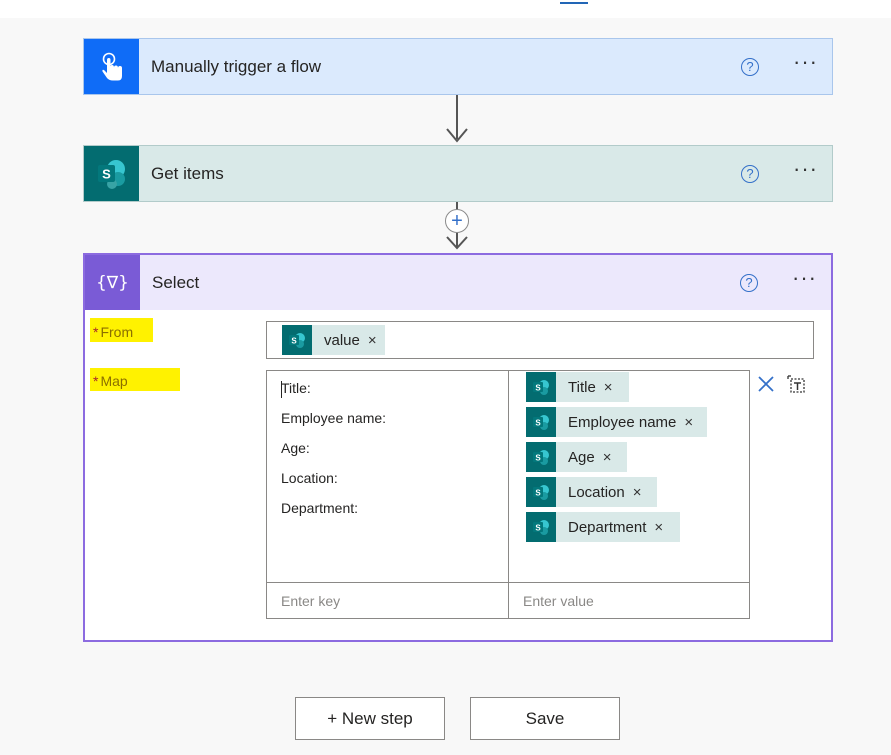  I want to click on trigger-card: Manually trigger a flow ? ···, so click(458, 66).